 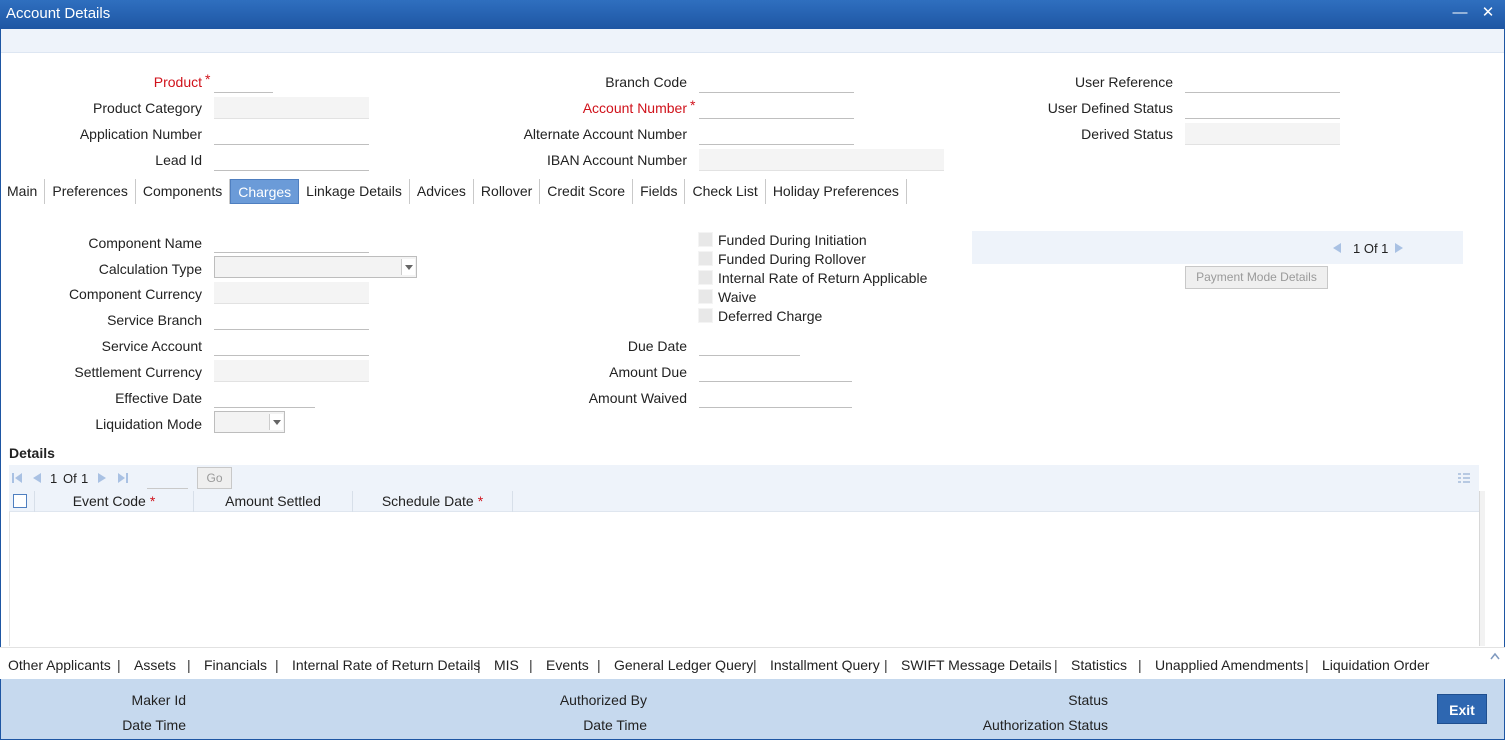 What do you see at coordinates (123, 478) in the screenshot?
I see `last-page-icon` at bounding box center [123, 478].